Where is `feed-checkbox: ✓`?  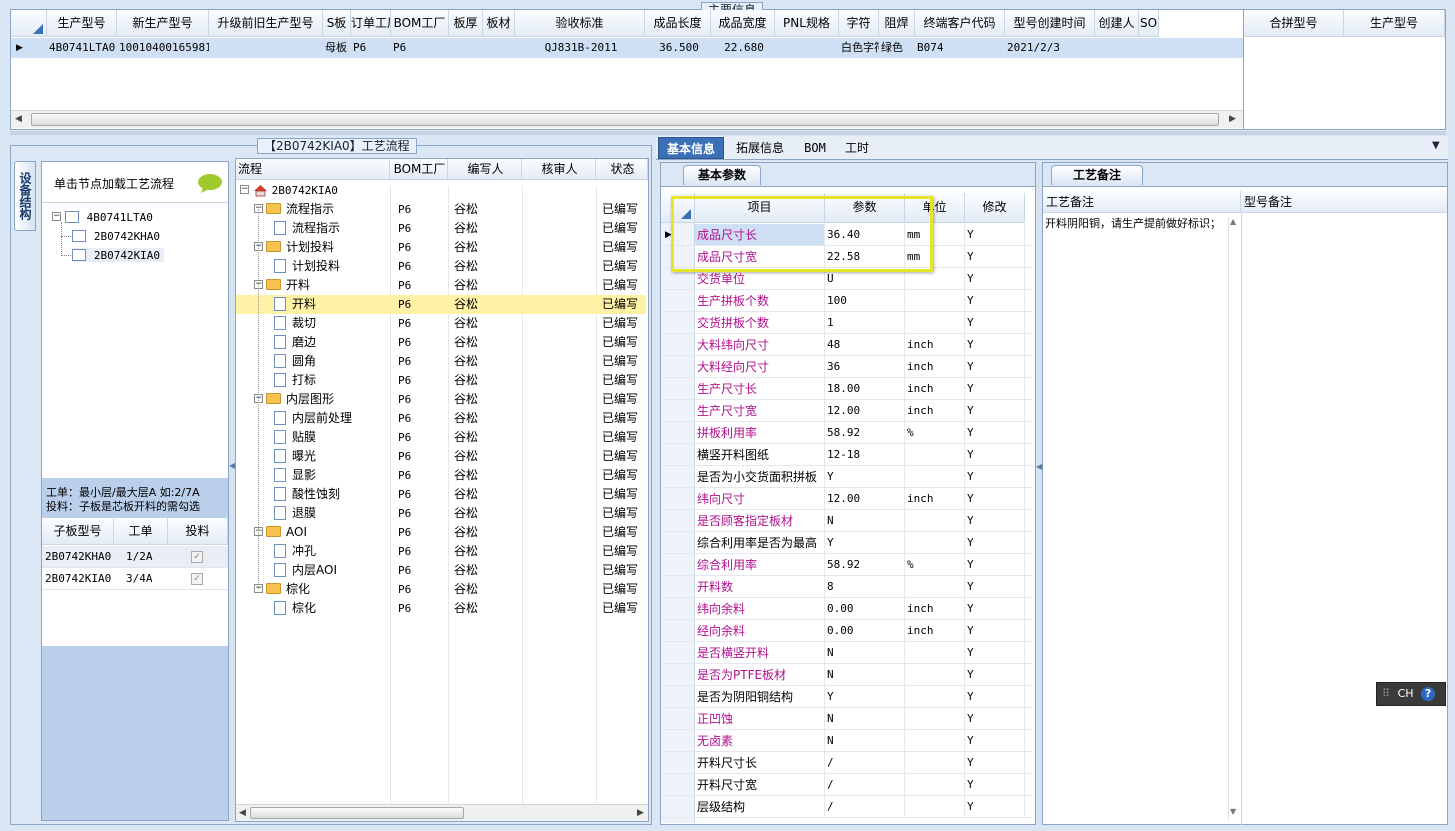 feed-checkbox: ✓ is located at coordinates (197, 557).